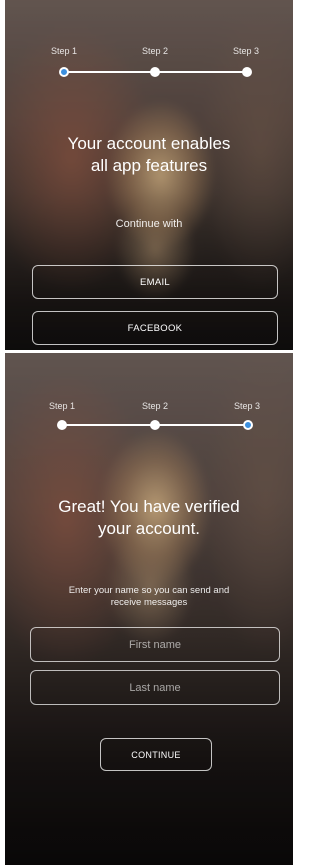 The width and height of the screenshot is (320, 865). What do you see at coordinates (149, 143) in the screenshot?
I see `page-title-line-1: Your account enables` at bounding box center [149, 143].